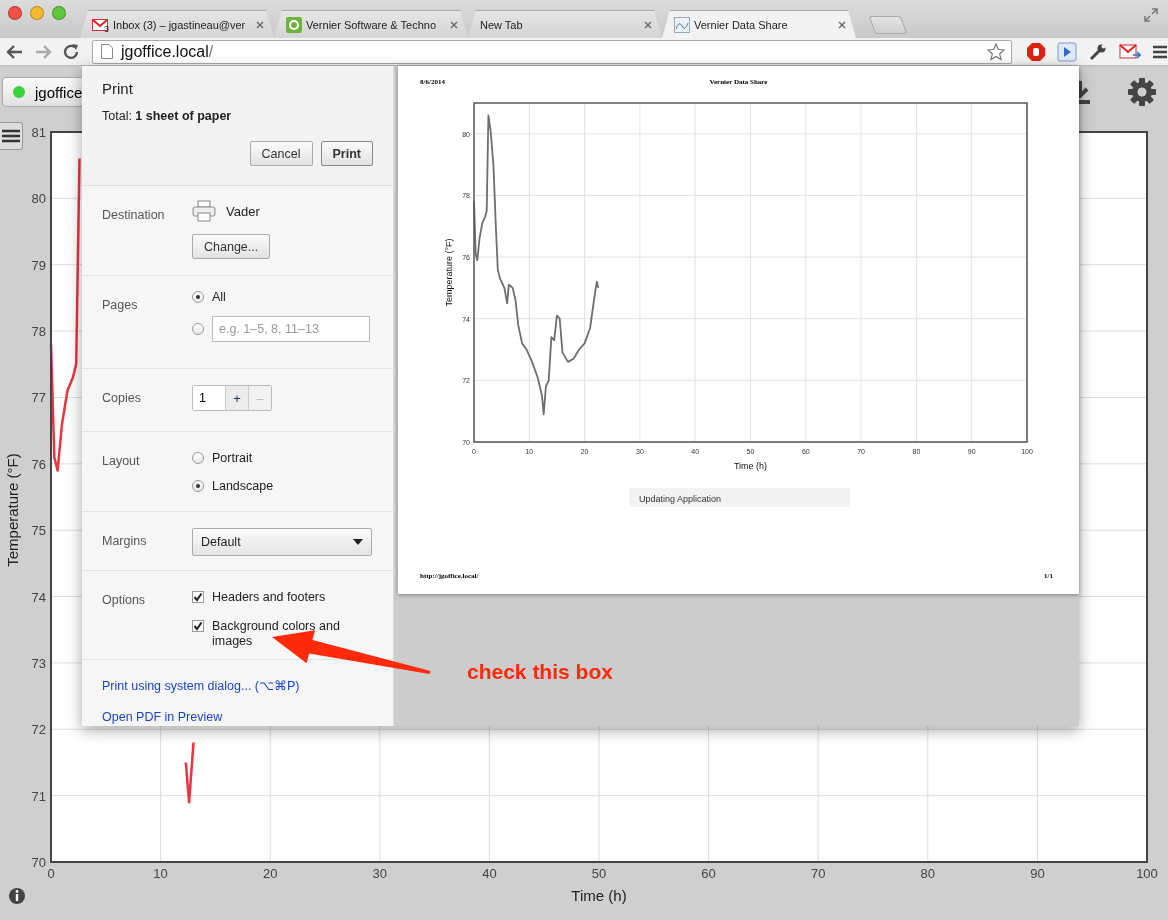 The image size is (1168, 920). What do you see at coordinates (165, 51) in the screenshot?
I see `url-host: jgoffice.local` at bounding box center [165, 51].